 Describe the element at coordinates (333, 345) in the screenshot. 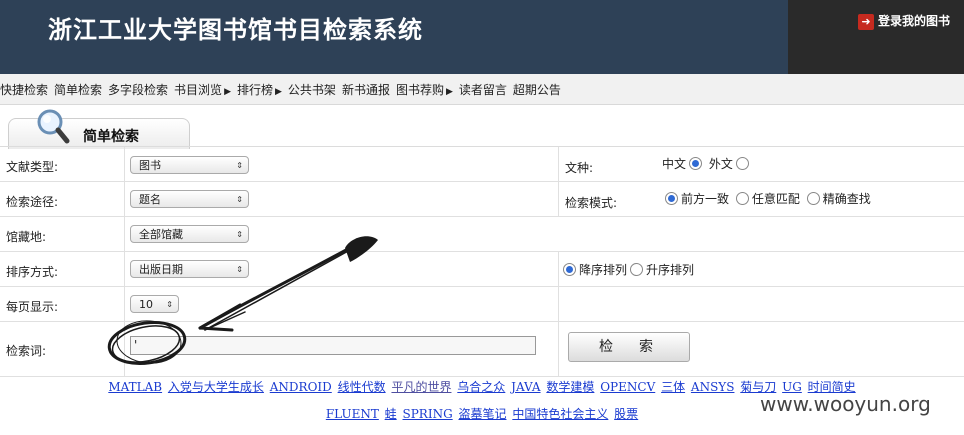

I see `keyword-input: '` at that location.